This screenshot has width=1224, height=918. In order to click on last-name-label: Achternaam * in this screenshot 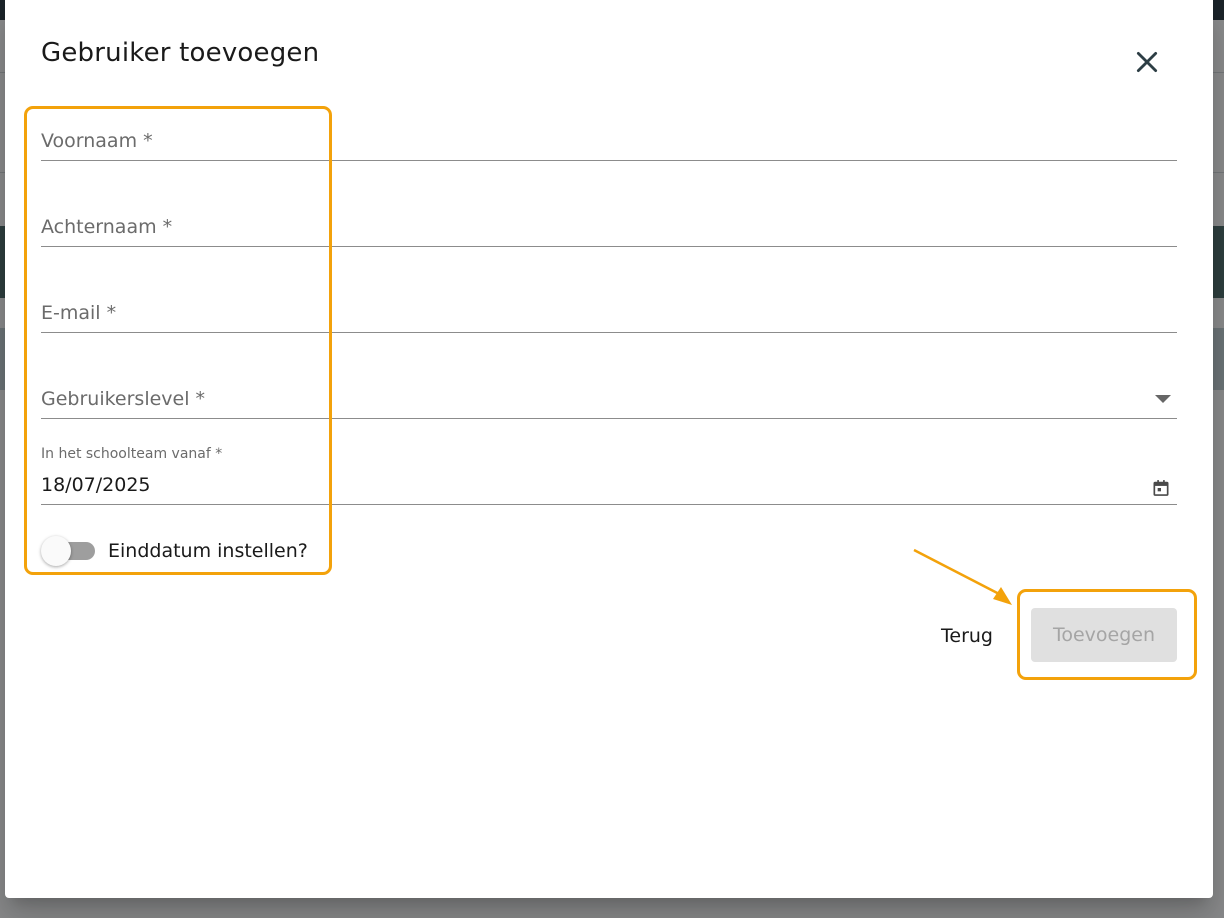, I will do `click(107, 227)`.